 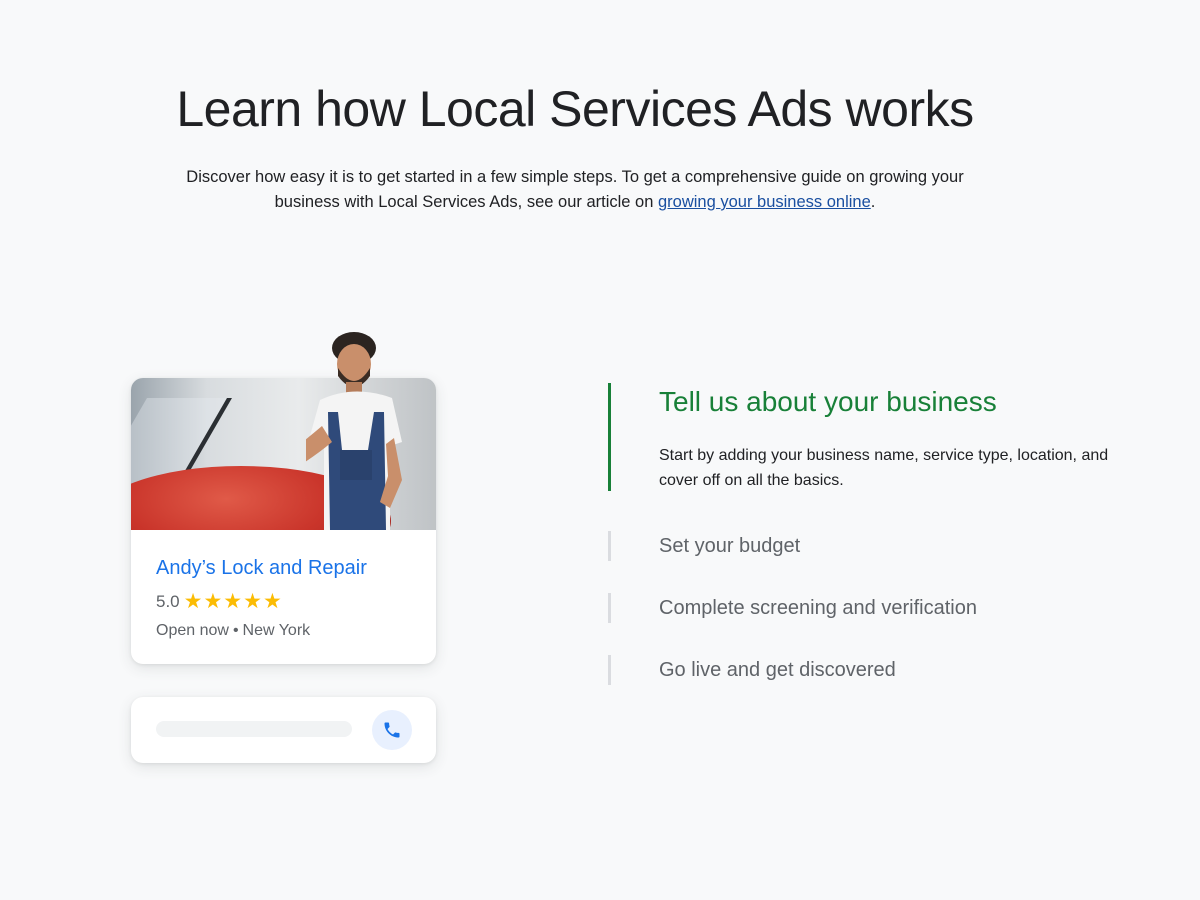 I want to click on step-title: Go live and get discovered, so click(x=777, y=670).